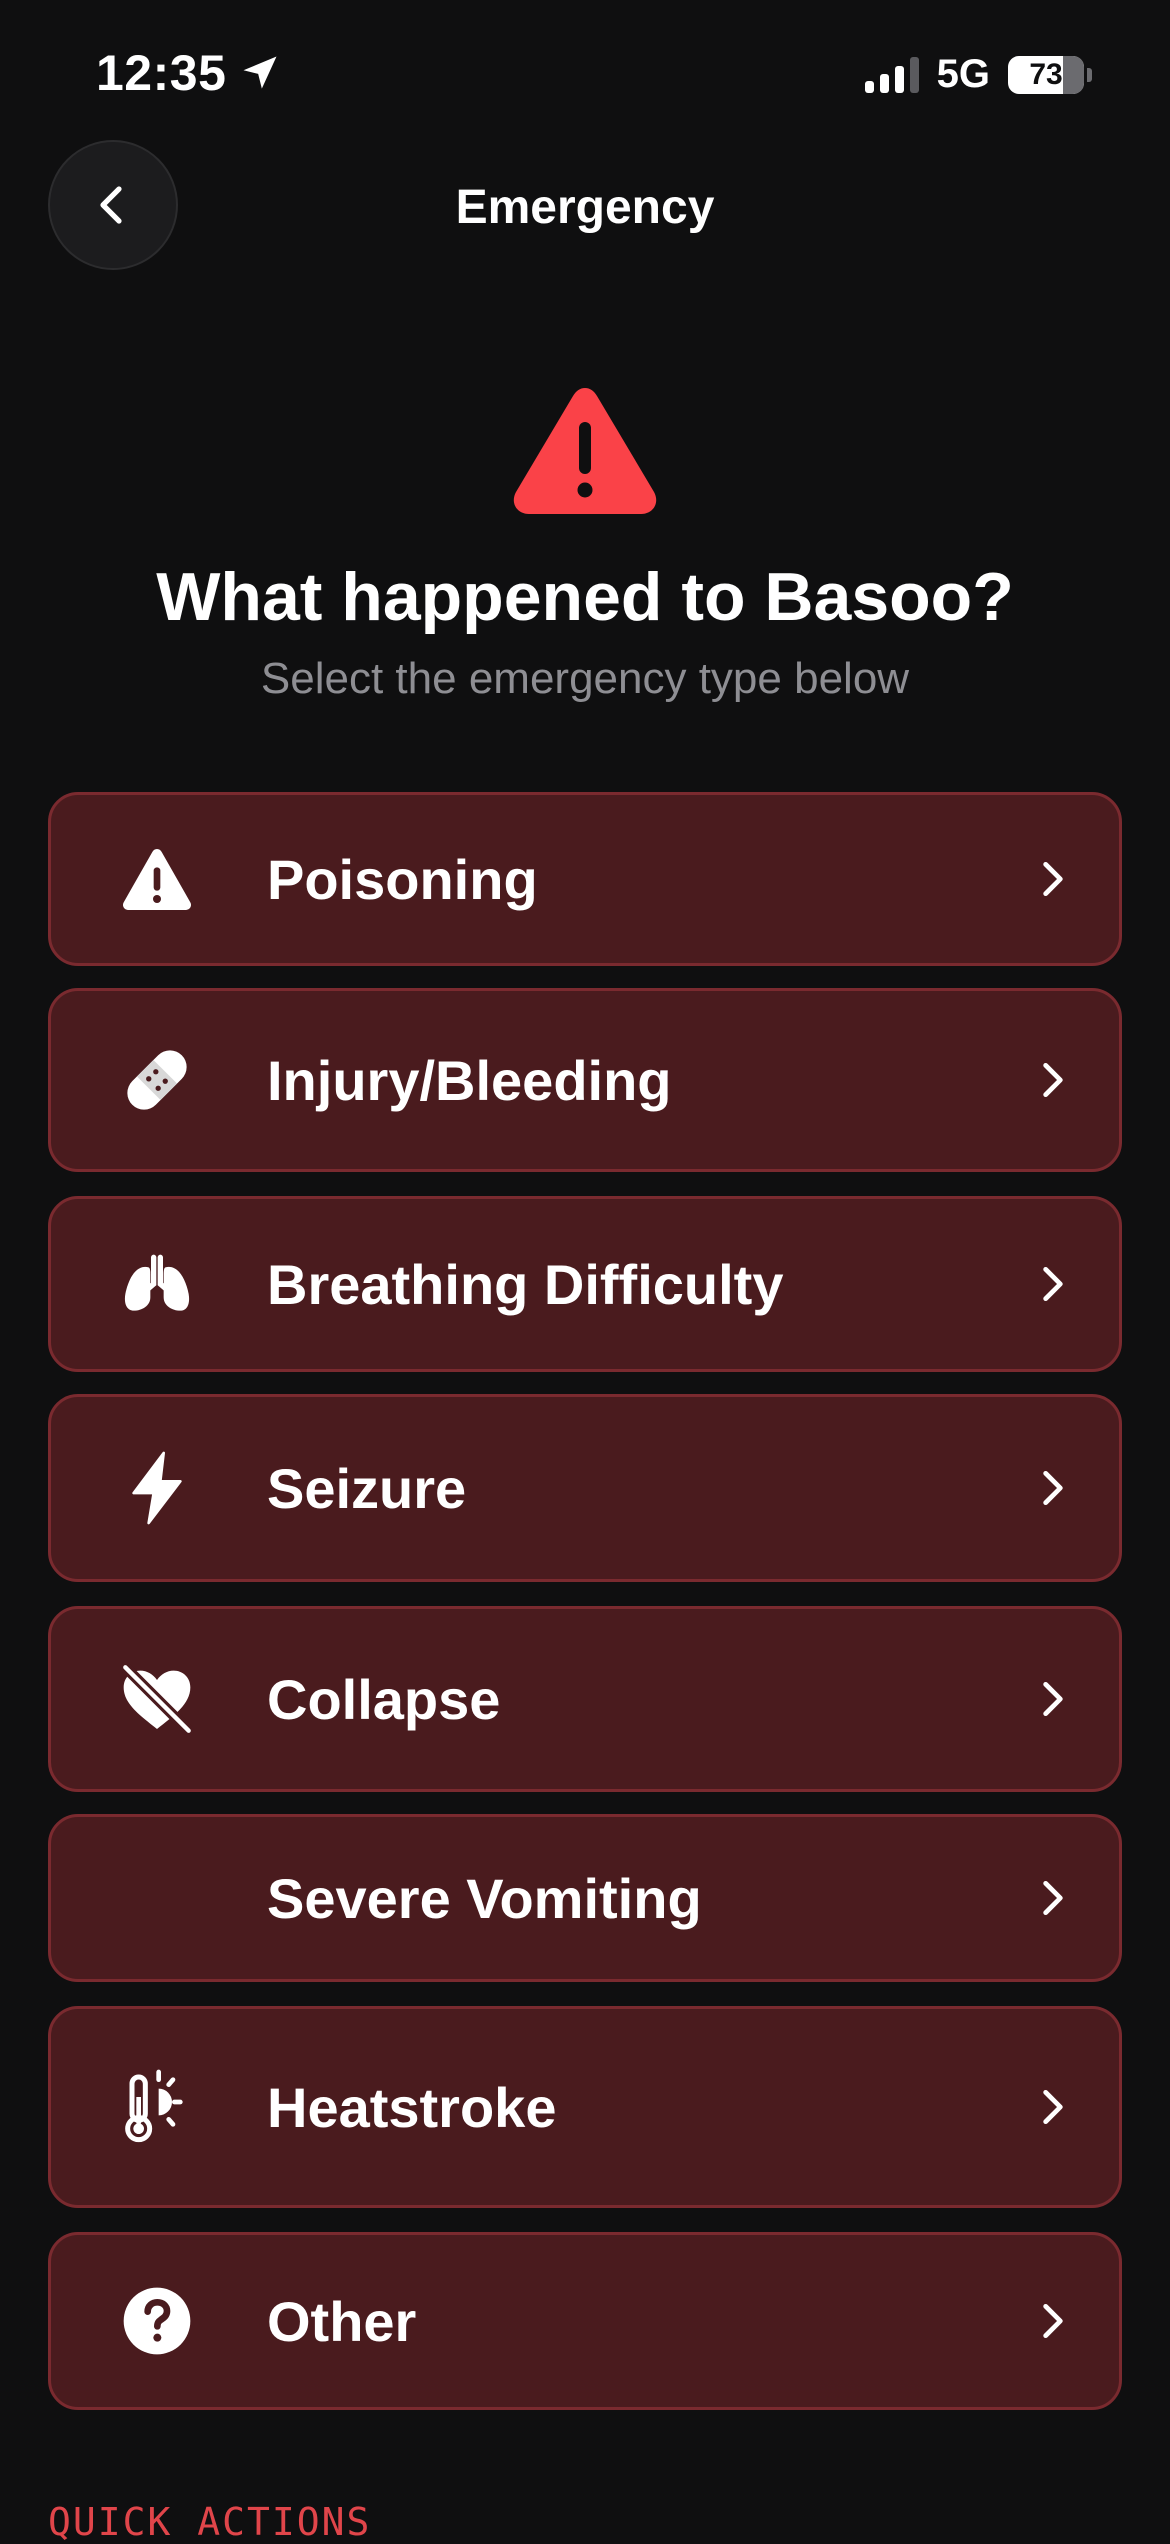 This screenshot has height=2544, width=1170. What do you see at coordinates (1046, 74) in the screenshot?
I see `battery-percentage: 73` at bounding box center [1046, 74].